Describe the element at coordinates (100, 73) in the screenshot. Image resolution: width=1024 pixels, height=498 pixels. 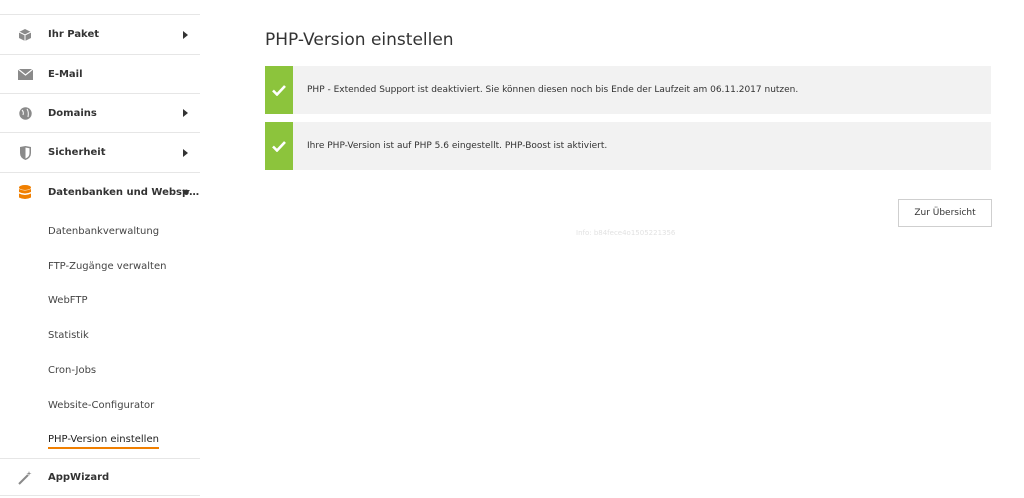
I see `sidebar-item-email: E-Mail` at that location.